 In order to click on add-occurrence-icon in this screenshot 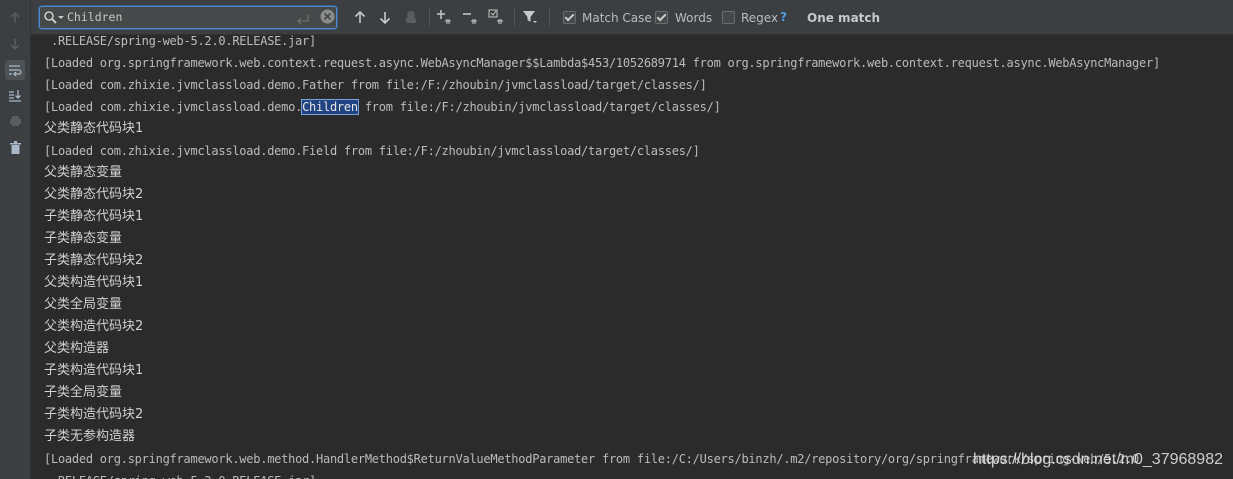, I will do `click(444, 17)`.